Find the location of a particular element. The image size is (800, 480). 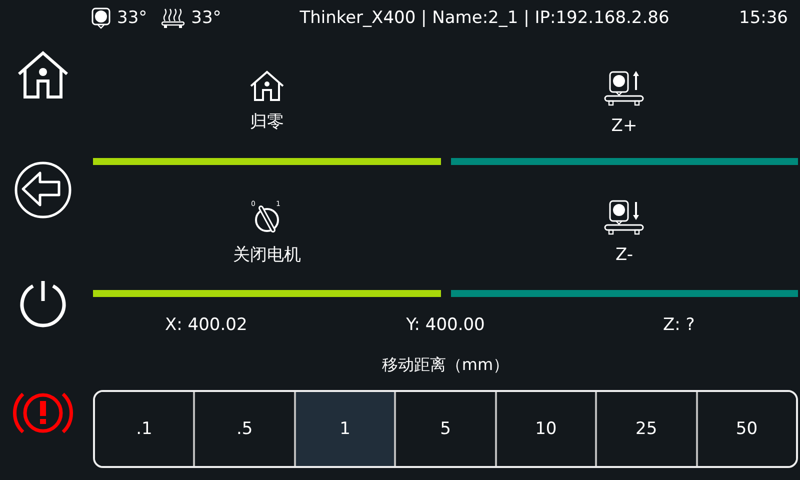

power-icon is located at coordinates (43, 304).